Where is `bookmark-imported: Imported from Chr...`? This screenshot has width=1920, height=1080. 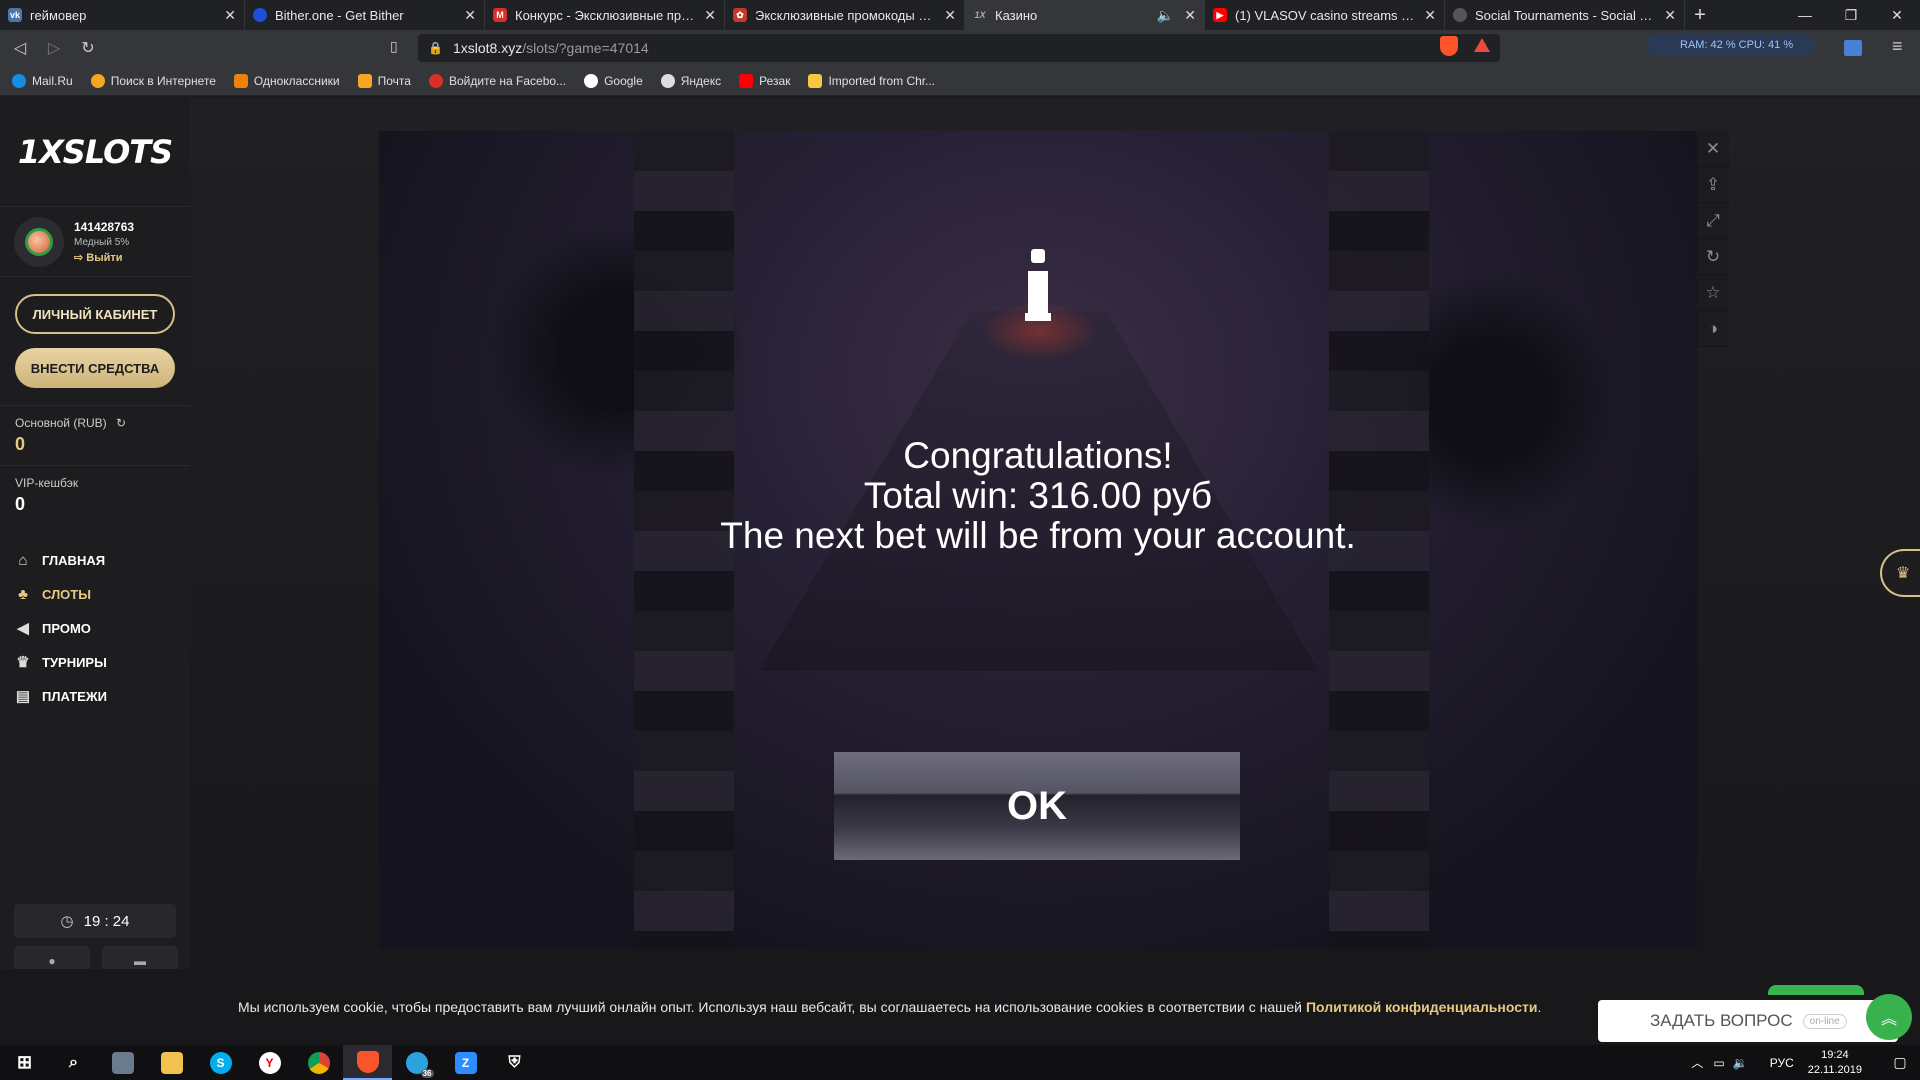
bookmark-imported: Imported from Chr... is located at coordinates (871, 80).